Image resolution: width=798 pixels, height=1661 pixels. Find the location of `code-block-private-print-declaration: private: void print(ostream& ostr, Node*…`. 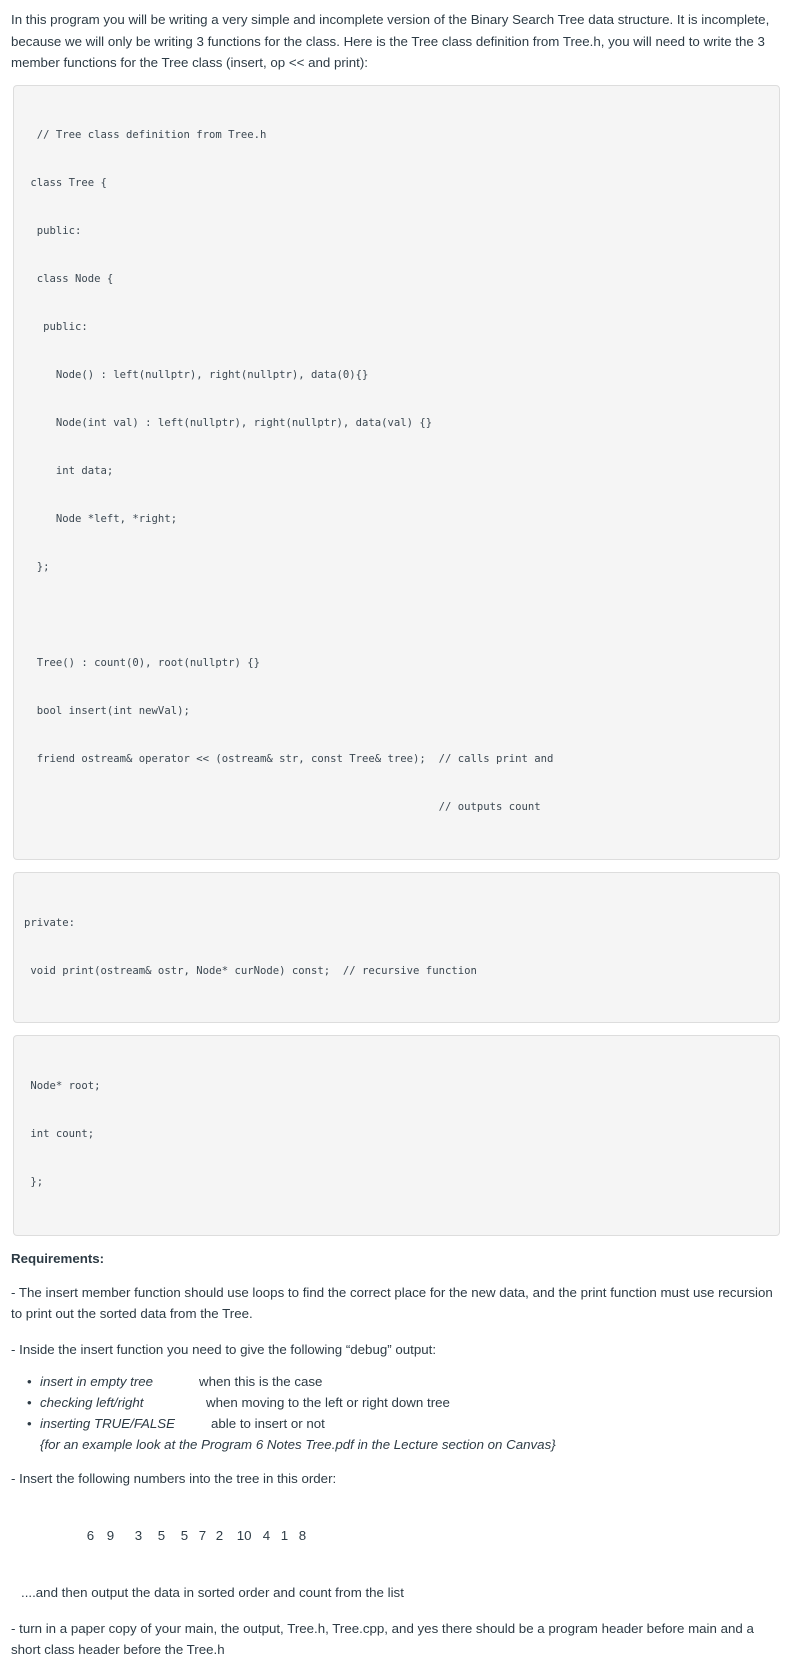

code-block-private-print-declaration: private: void print(ostream& ostr, Node*… is located at coordinates (396, 947).